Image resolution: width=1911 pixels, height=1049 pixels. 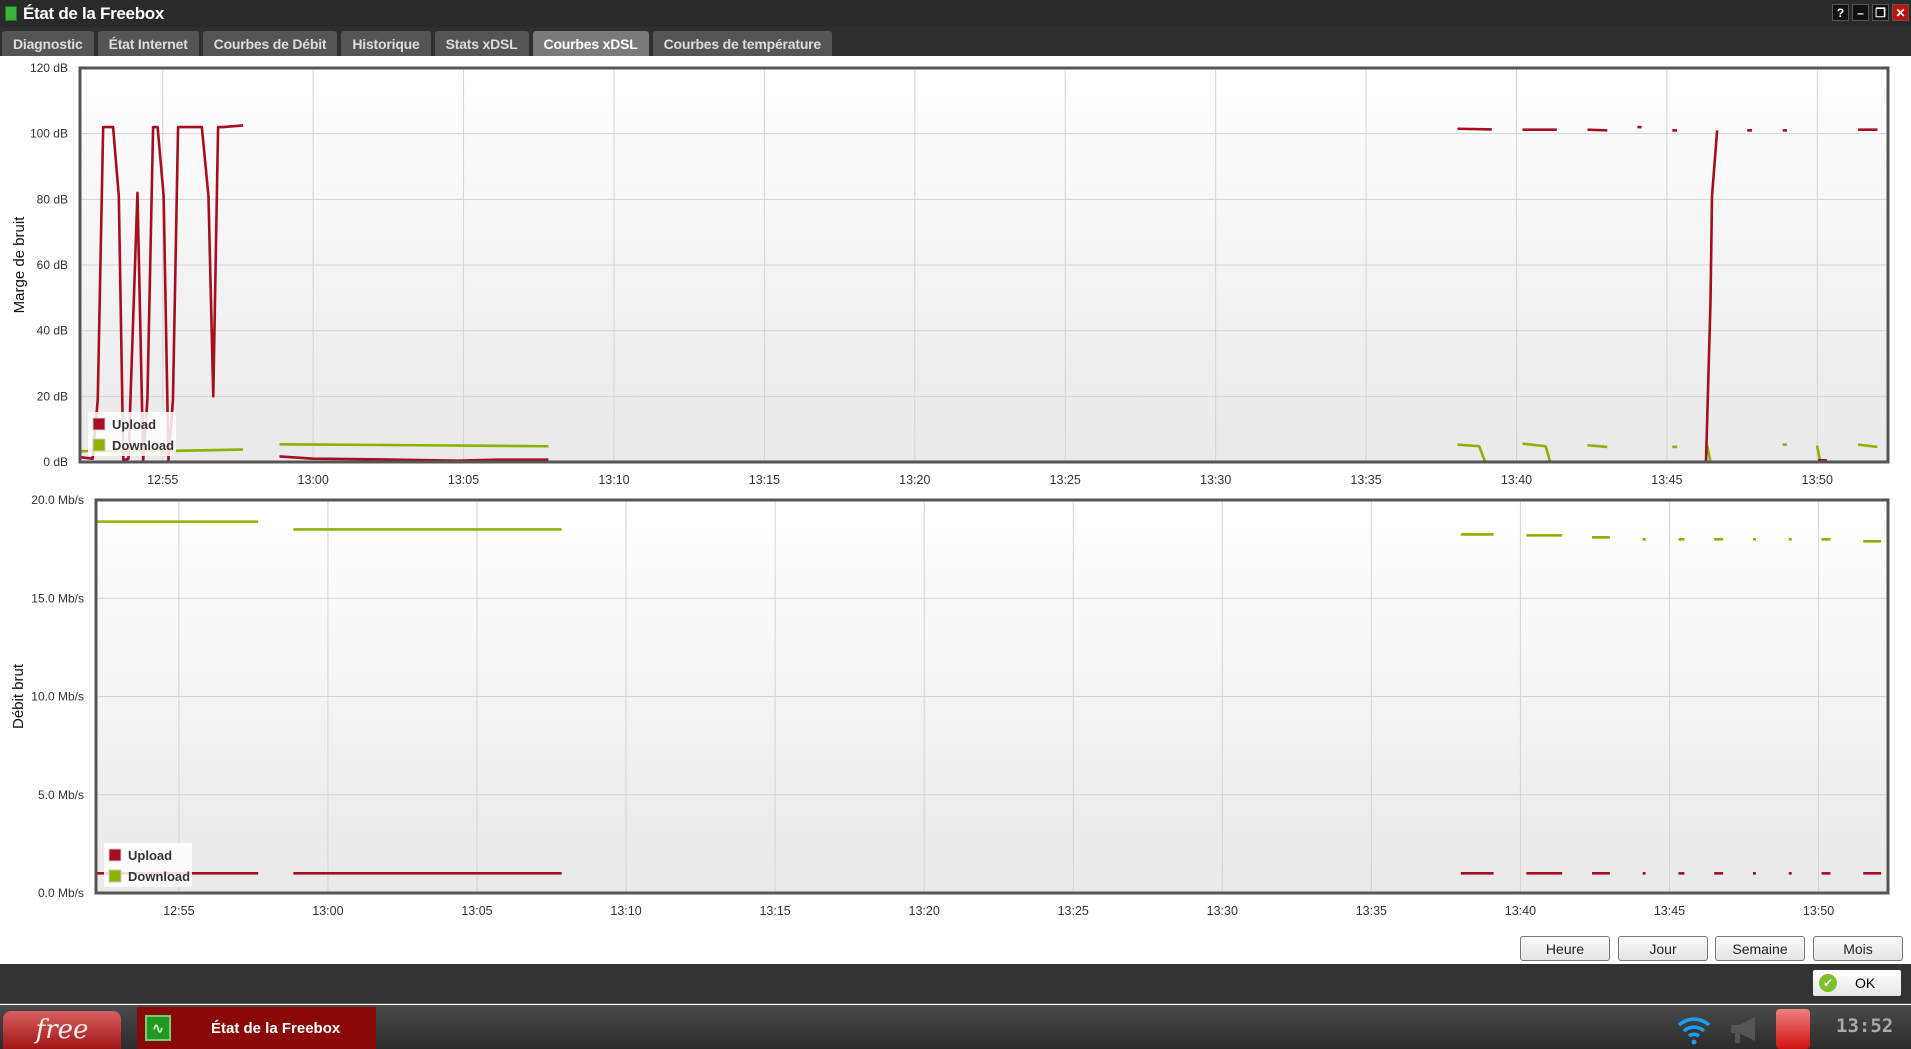 I want to click on restore-button: ❐, so click(x=1880, y=12).